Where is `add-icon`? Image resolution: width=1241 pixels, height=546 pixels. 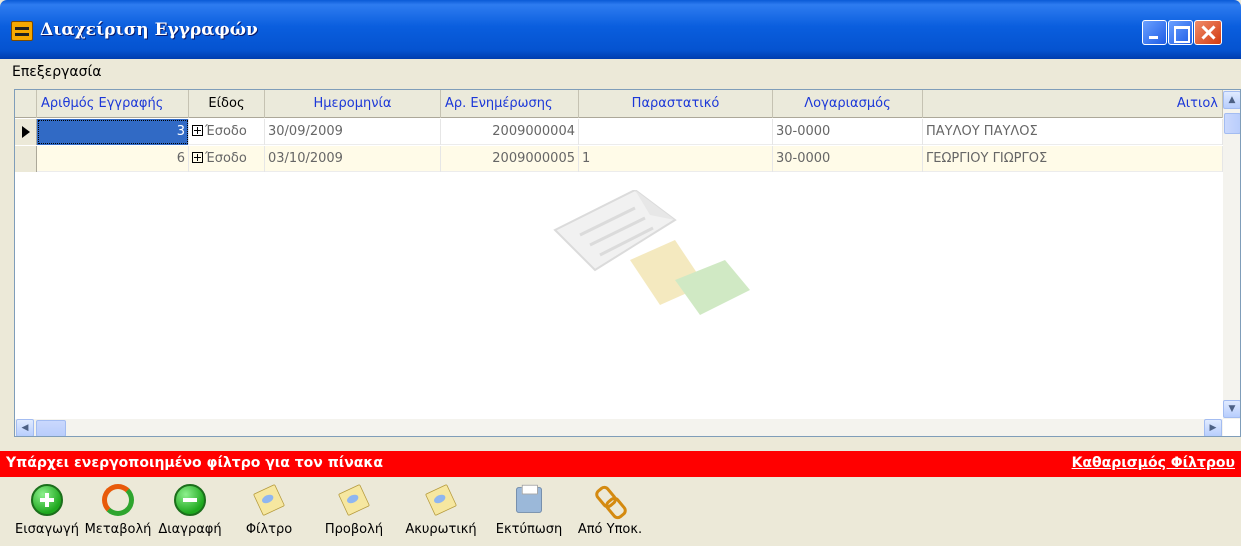 add-icon is located at coordinates (47, 500).